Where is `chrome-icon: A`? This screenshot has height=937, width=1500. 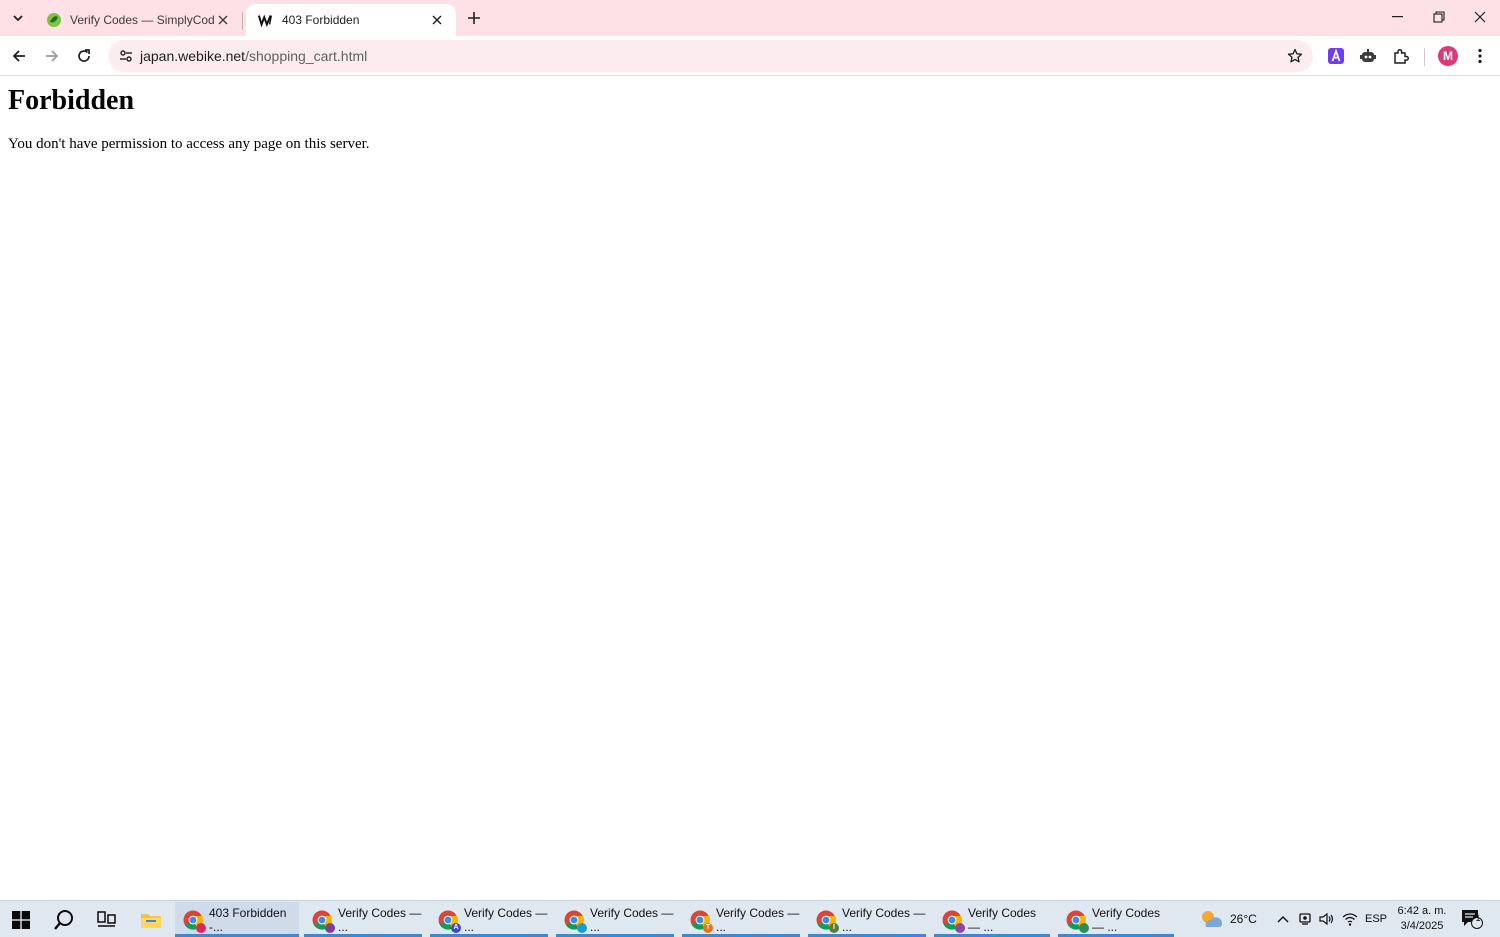
chrome-icon: A is located at coordinates (449, 921).